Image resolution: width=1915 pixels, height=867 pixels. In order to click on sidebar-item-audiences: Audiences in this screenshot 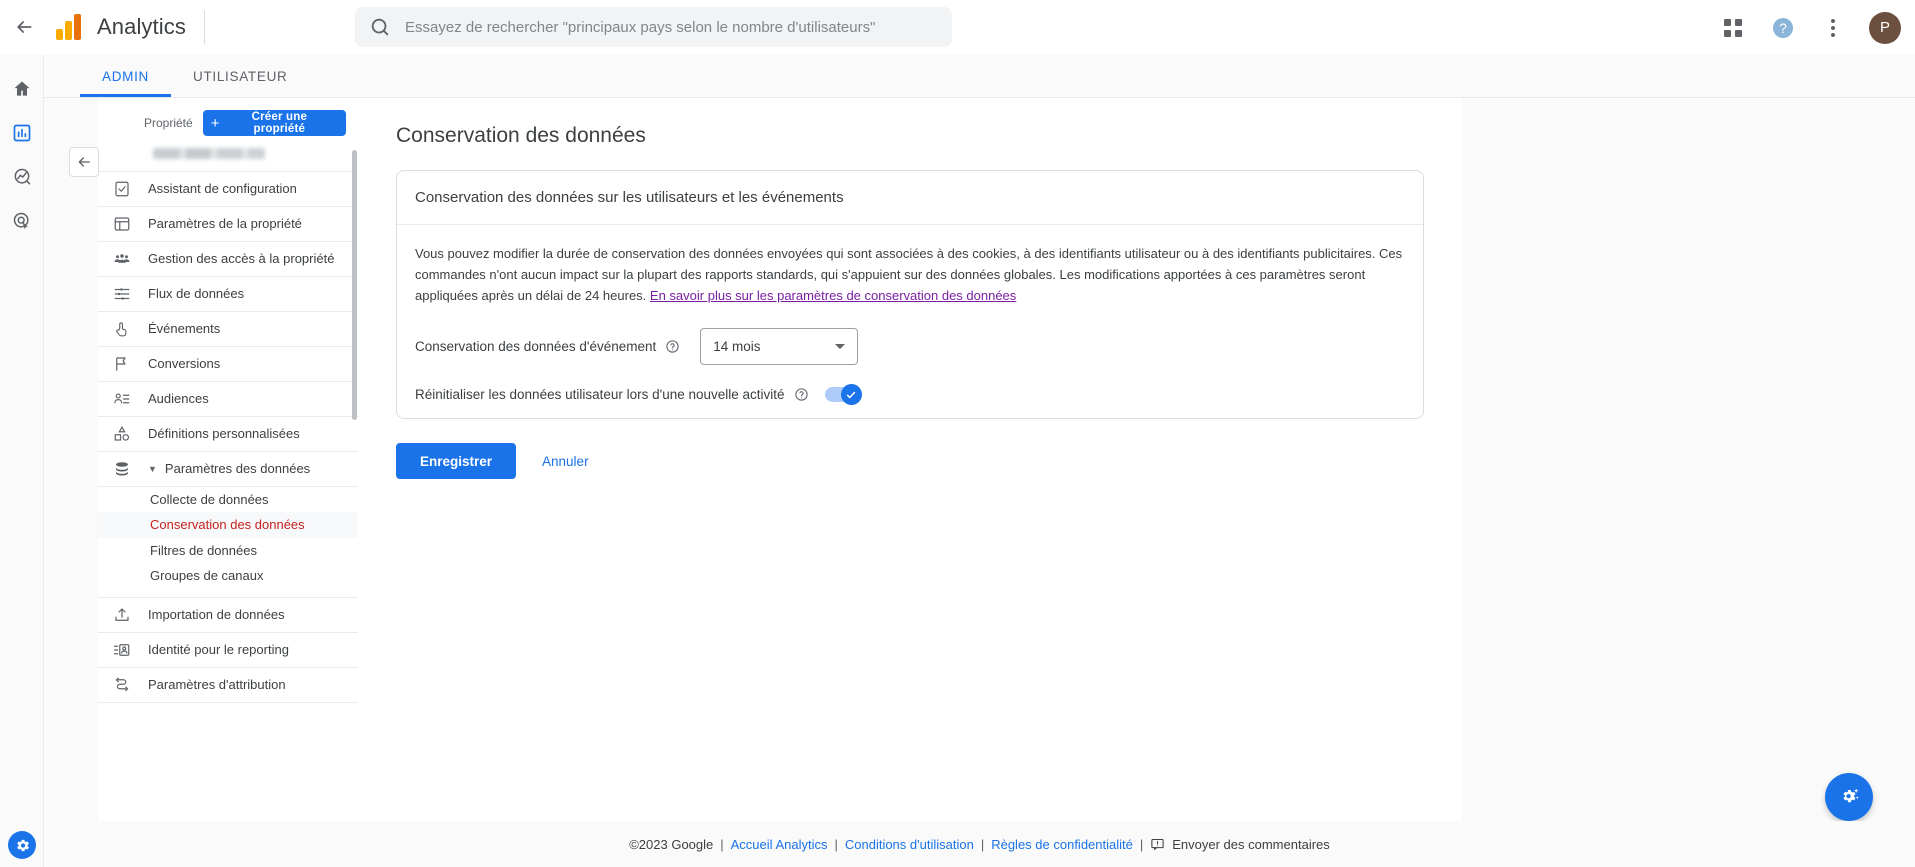, I will do `click(228, 399)`.